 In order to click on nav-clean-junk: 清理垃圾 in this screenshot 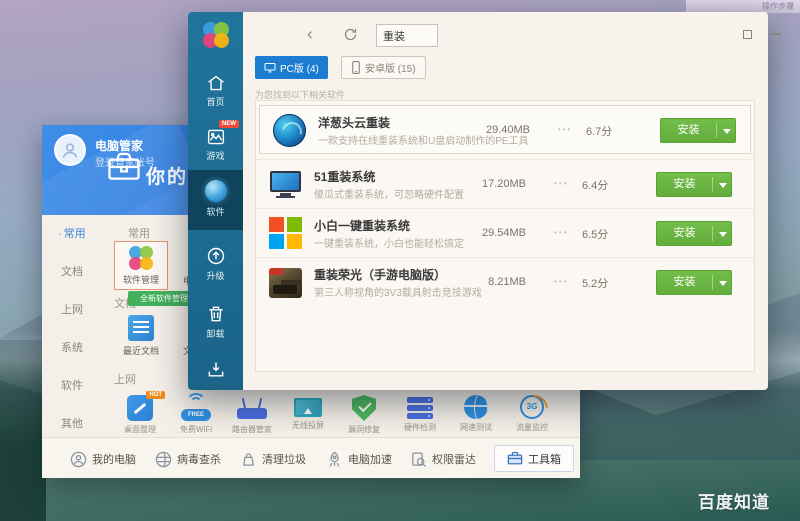, I will do `click(273, 459)`.